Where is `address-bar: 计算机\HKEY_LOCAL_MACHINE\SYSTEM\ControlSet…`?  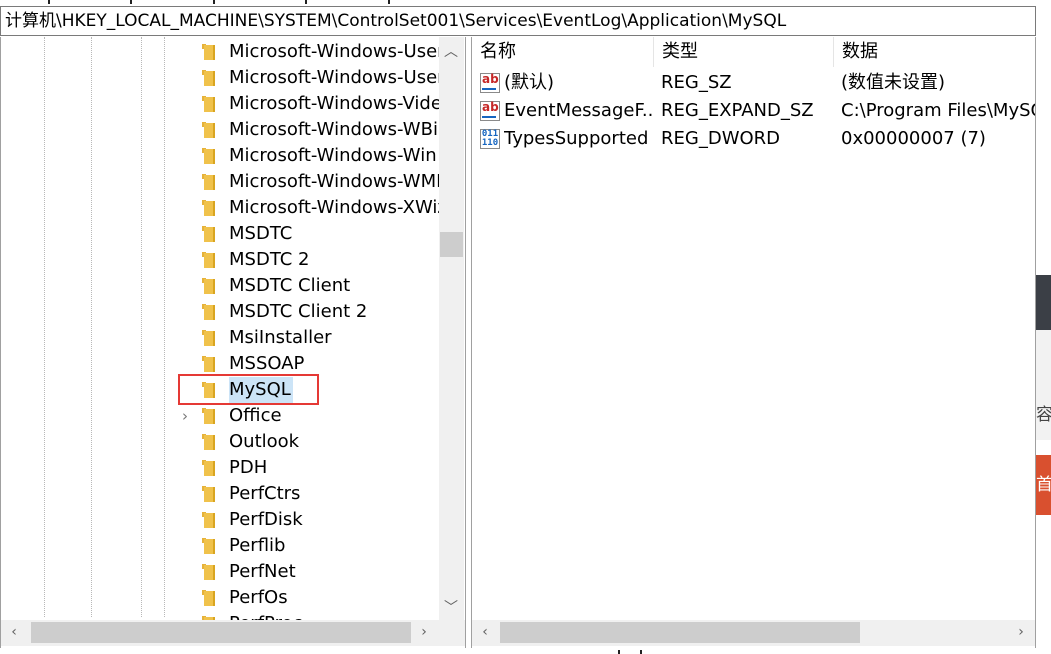 address-bar: 计算机\HKEY_LOCAL_MACHINE\SYSTEM\ControlSet… is located at coordinates (518, 21).